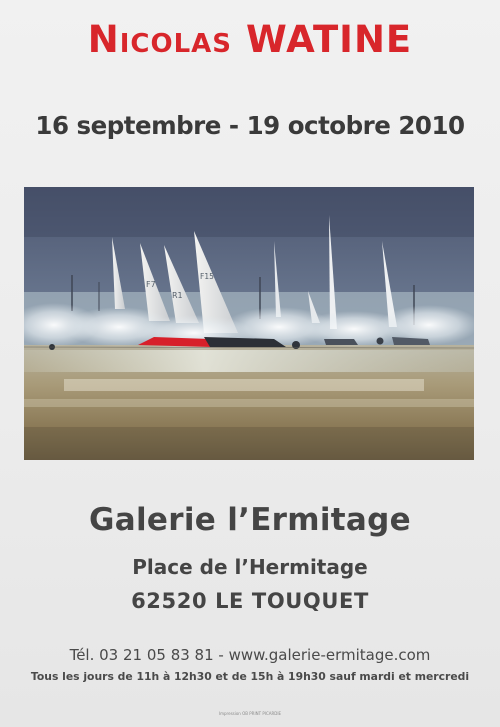 Image resolution: width=500 pixels, height=727 pixels. Describe the element at coordinates (207, 276) in the screenshot. I see `sail-label: F15` at that location.